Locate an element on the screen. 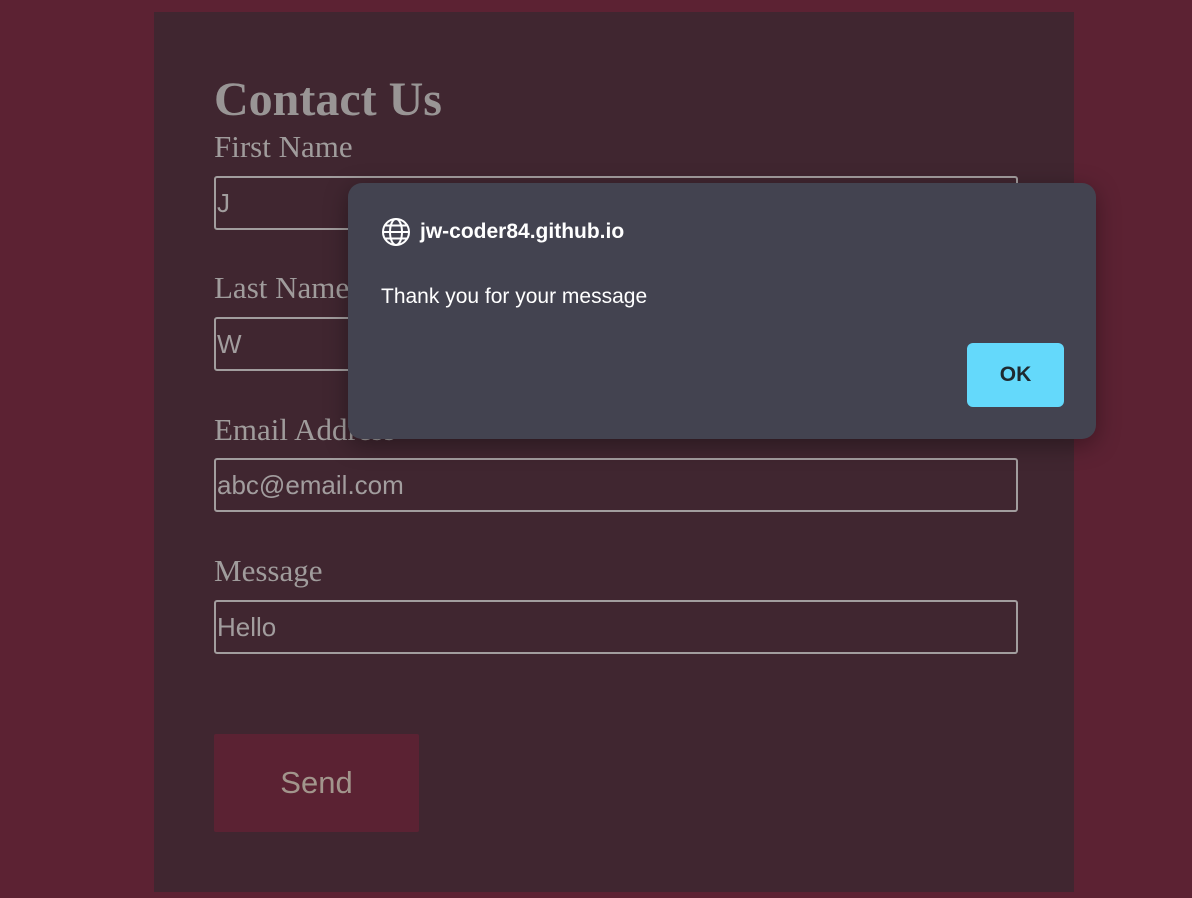 The width and height of the screenshot is (1192, 898). page-title: Contact Us is located at coordinates (328, 99).